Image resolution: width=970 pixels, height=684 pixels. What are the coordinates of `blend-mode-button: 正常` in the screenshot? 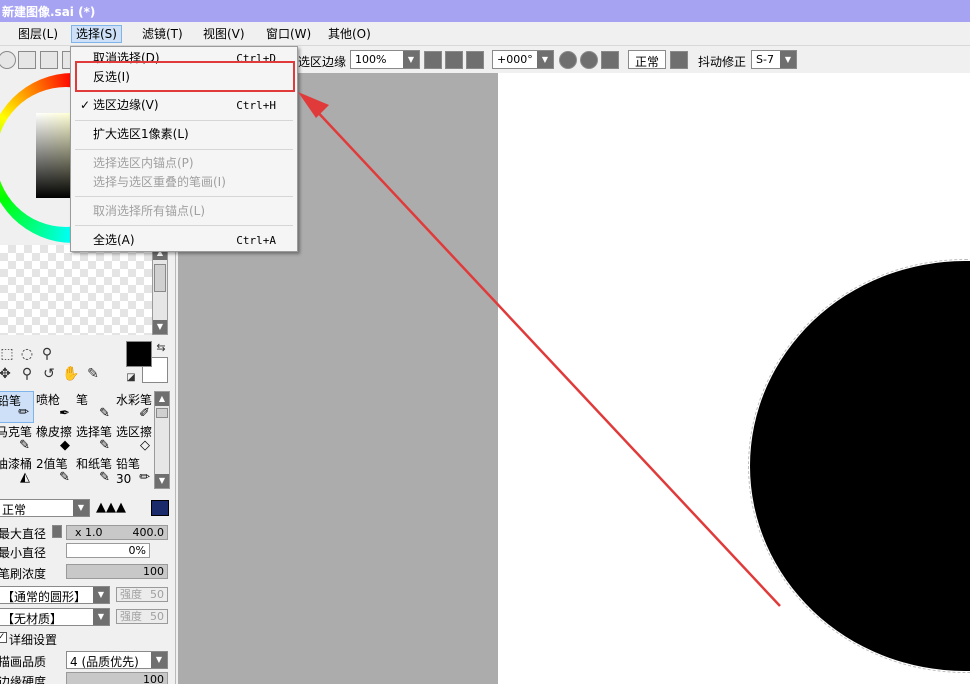 It's located at (647, 59).